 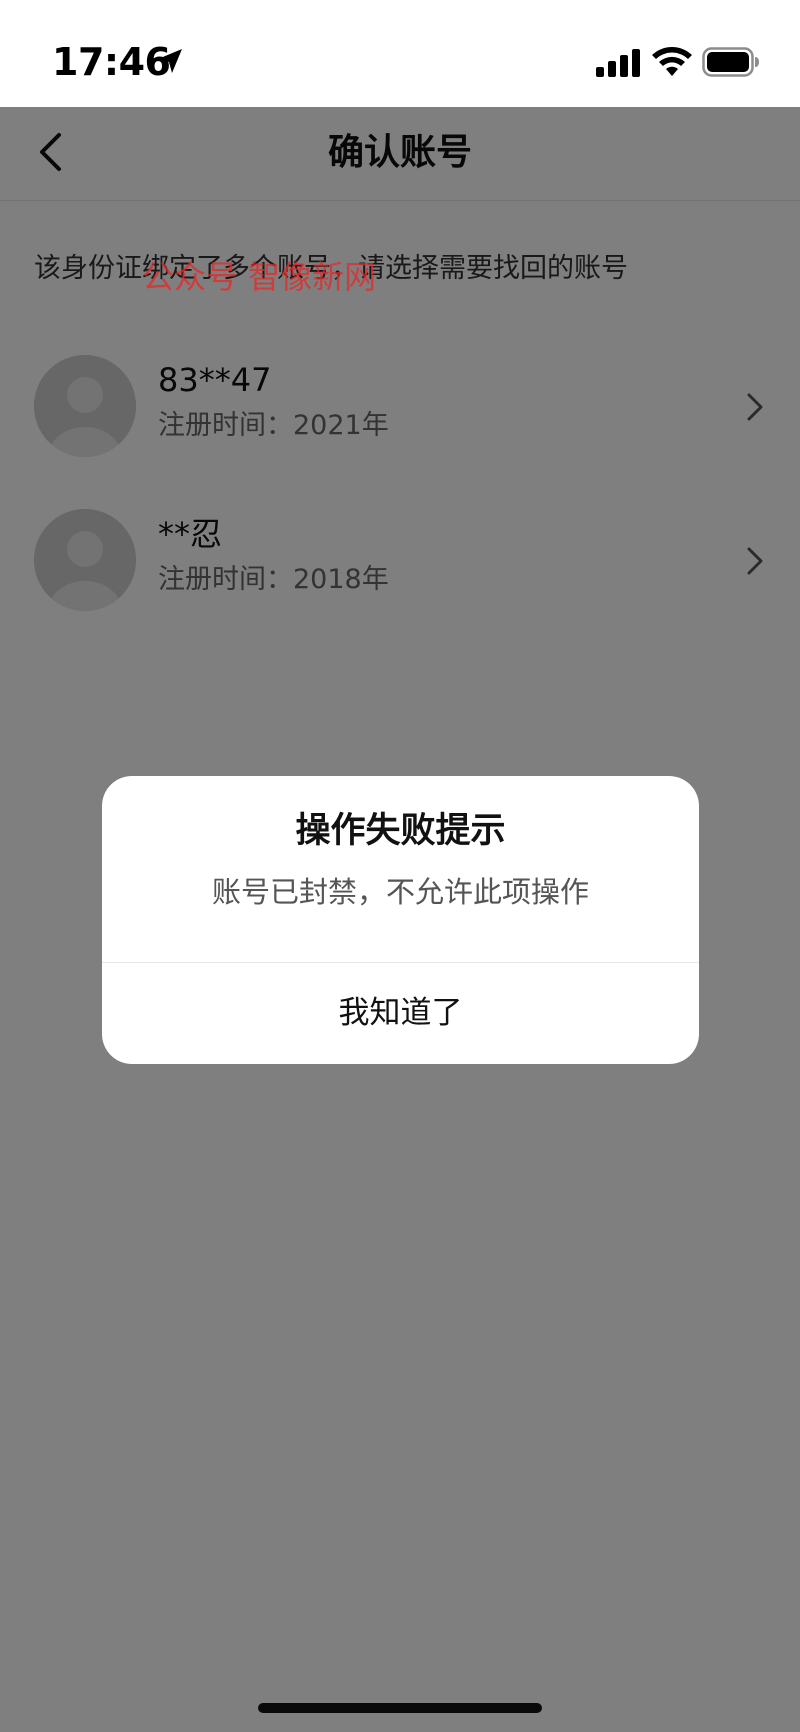 What do you see at coordinates (400, 53) in the screenshot?
I see `status-bar: 17:46` at bounding box center [400, 53].